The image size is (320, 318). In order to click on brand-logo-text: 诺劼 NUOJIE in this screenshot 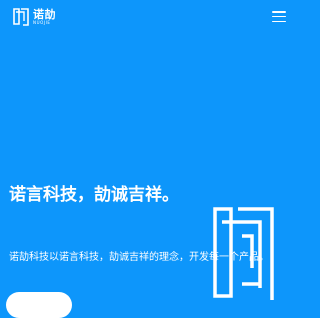, I will do `click(44, 17)`.